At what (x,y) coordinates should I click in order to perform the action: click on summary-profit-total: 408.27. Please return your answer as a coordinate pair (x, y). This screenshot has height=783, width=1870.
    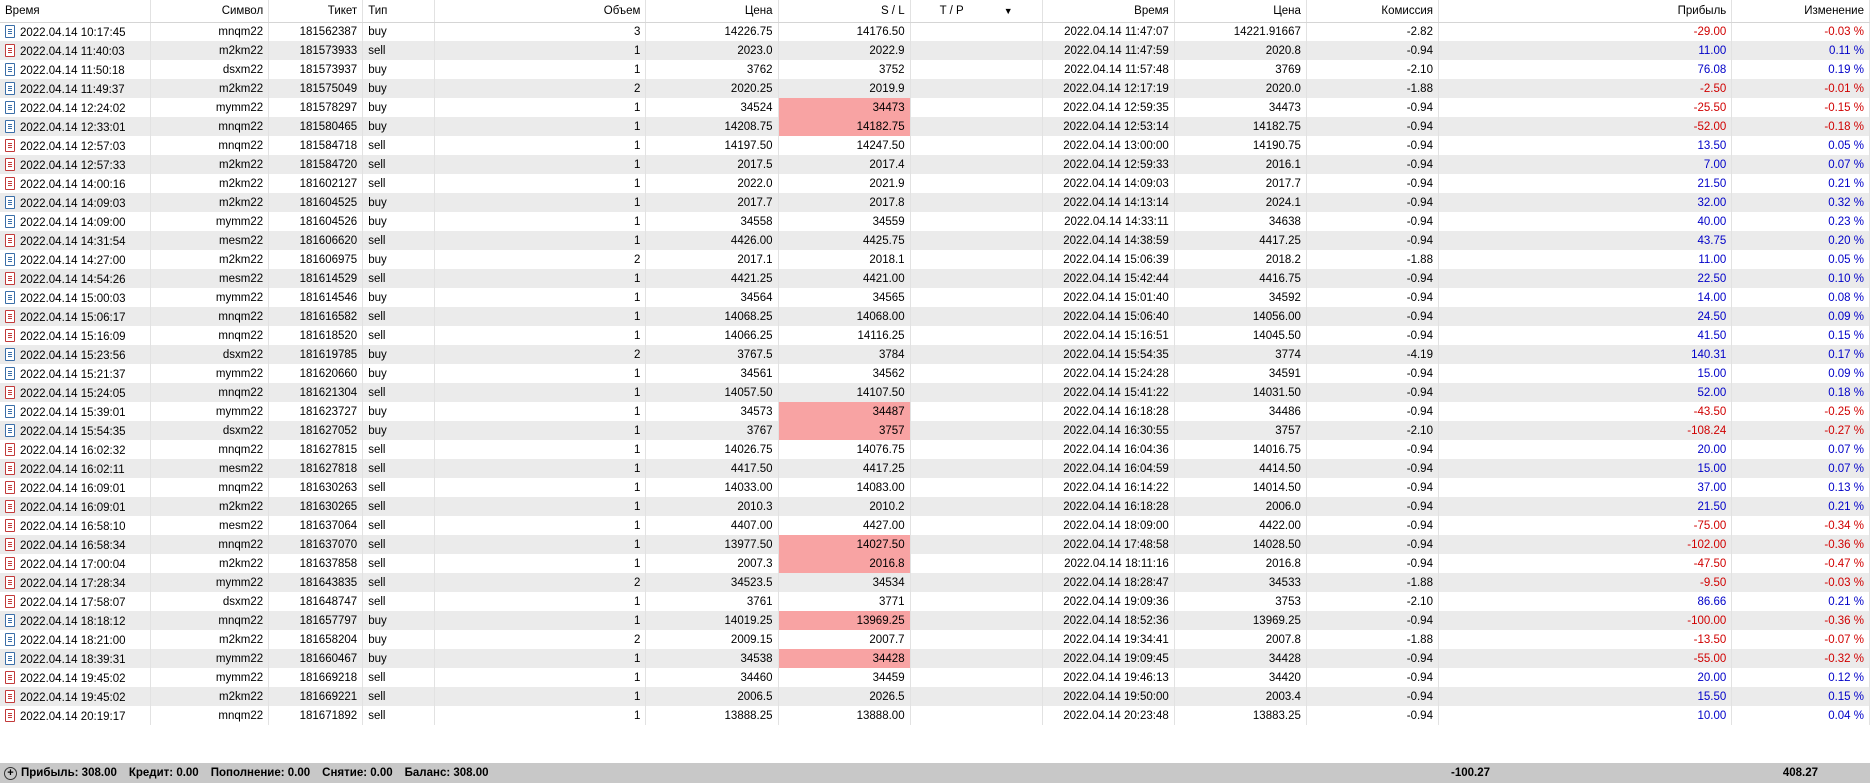
    Looking at the image, I should click on (1800, 773).